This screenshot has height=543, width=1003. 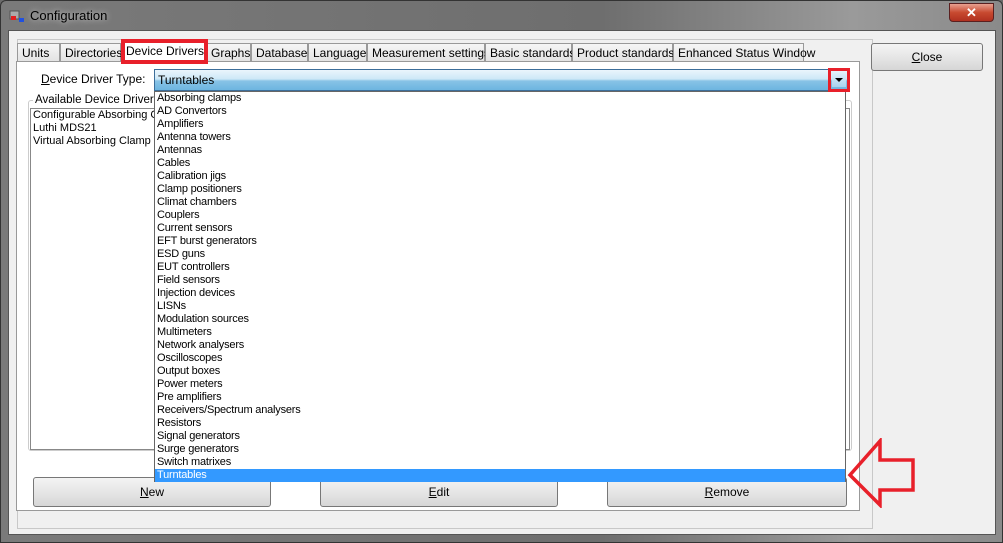 I want to click on tab-language: Language, so click(x=337, y=52).